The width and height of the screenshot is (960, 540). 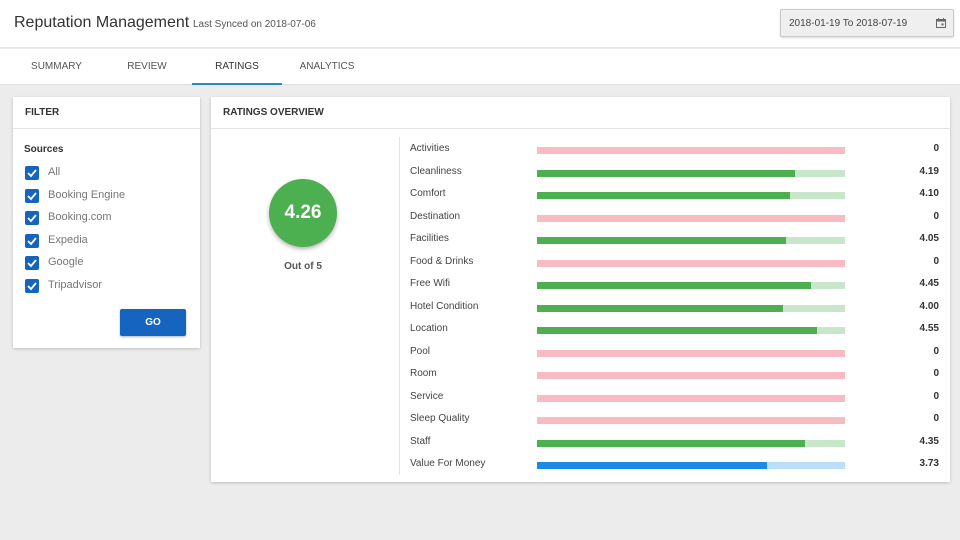 I want to click on rating-row: Facilities 4.05, so click(x=675, y=240).